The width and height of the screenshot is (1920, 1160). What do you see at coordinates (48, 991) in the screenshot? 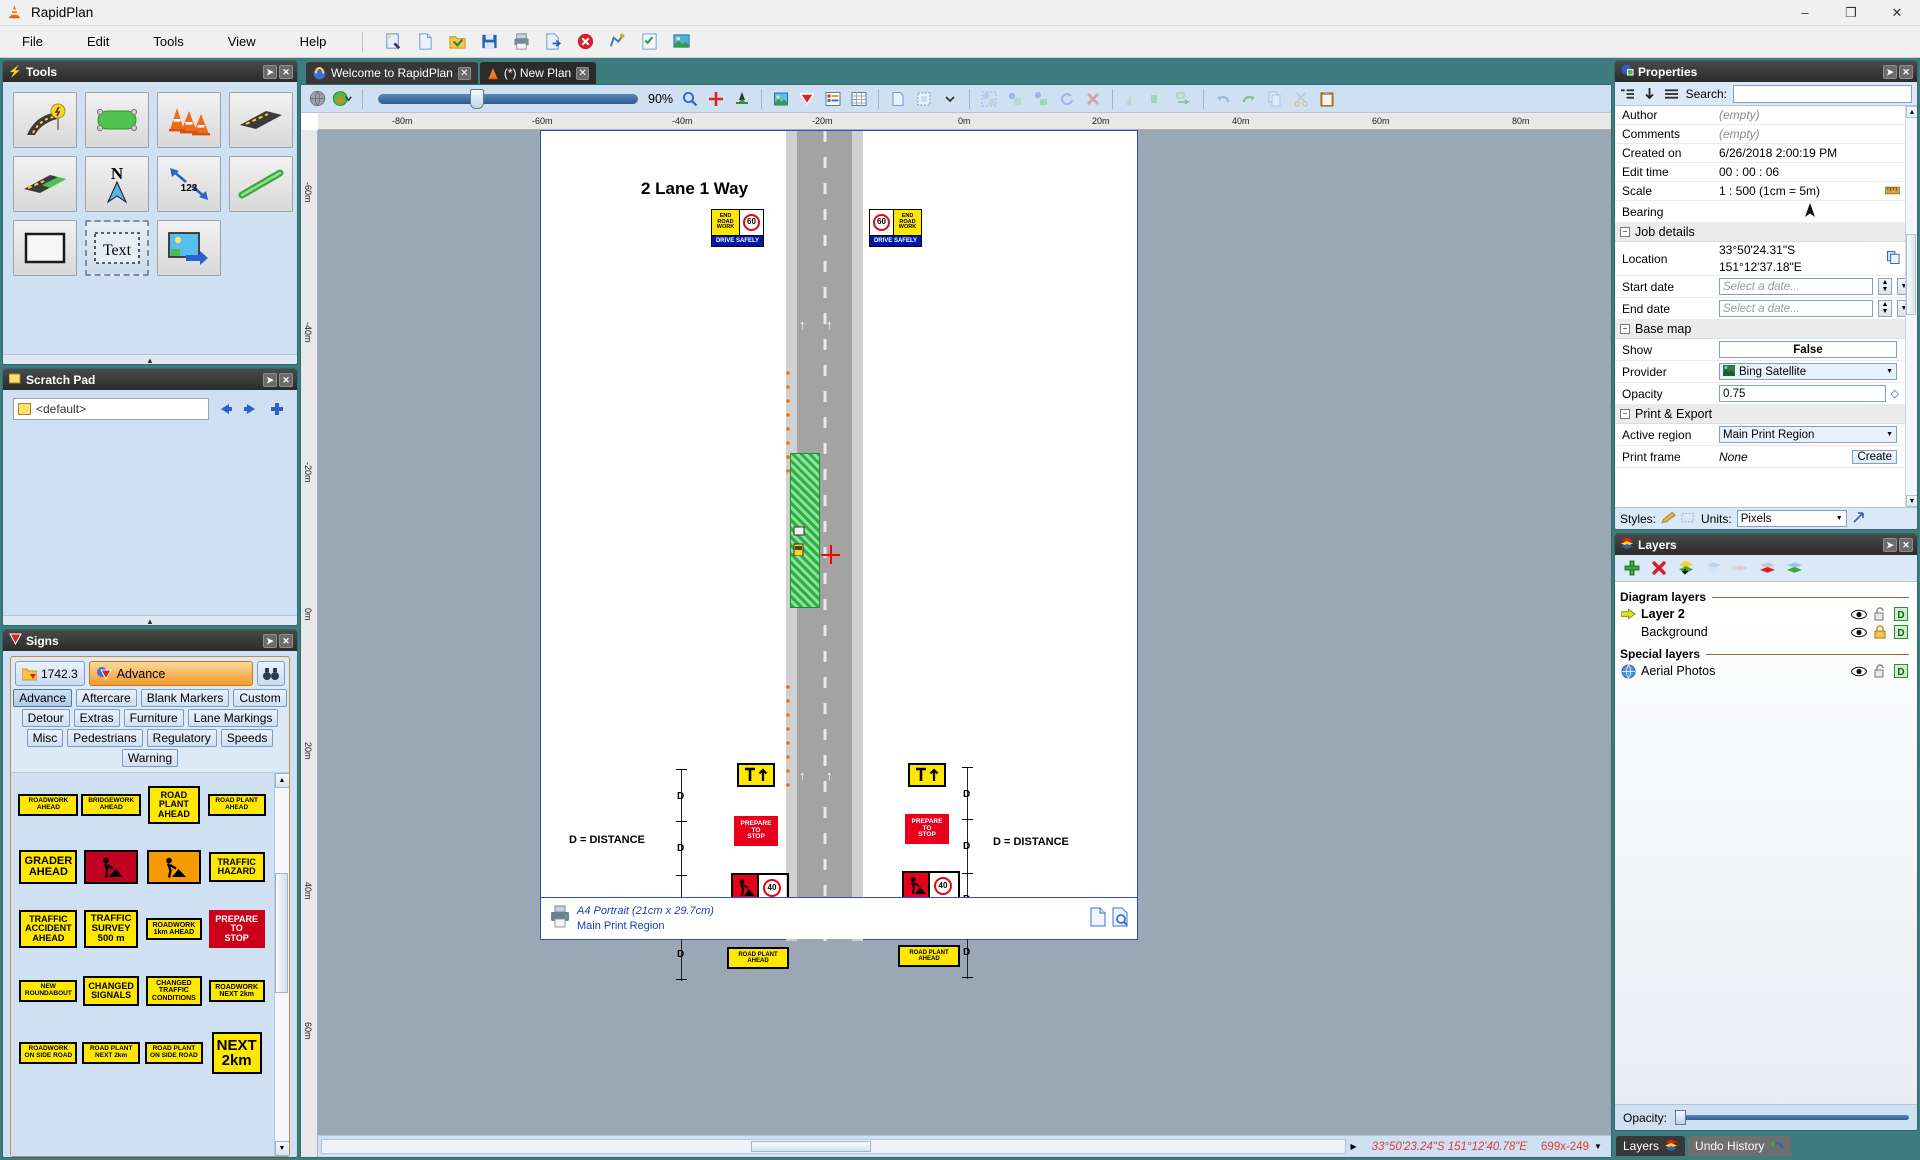
I see `sign-thumb-new-roundabout: NEW ROUNDABOUT` at bounding box center [48, 991].